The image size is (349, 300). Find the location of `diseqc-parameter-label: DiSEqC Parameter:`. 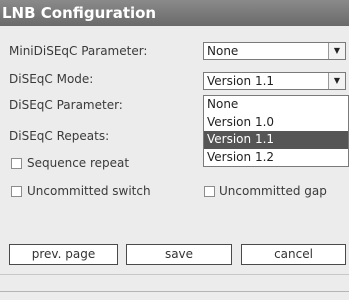

diseqc-parameter-label: DiSEqC Parameter: is located at coordinates (66, 105).